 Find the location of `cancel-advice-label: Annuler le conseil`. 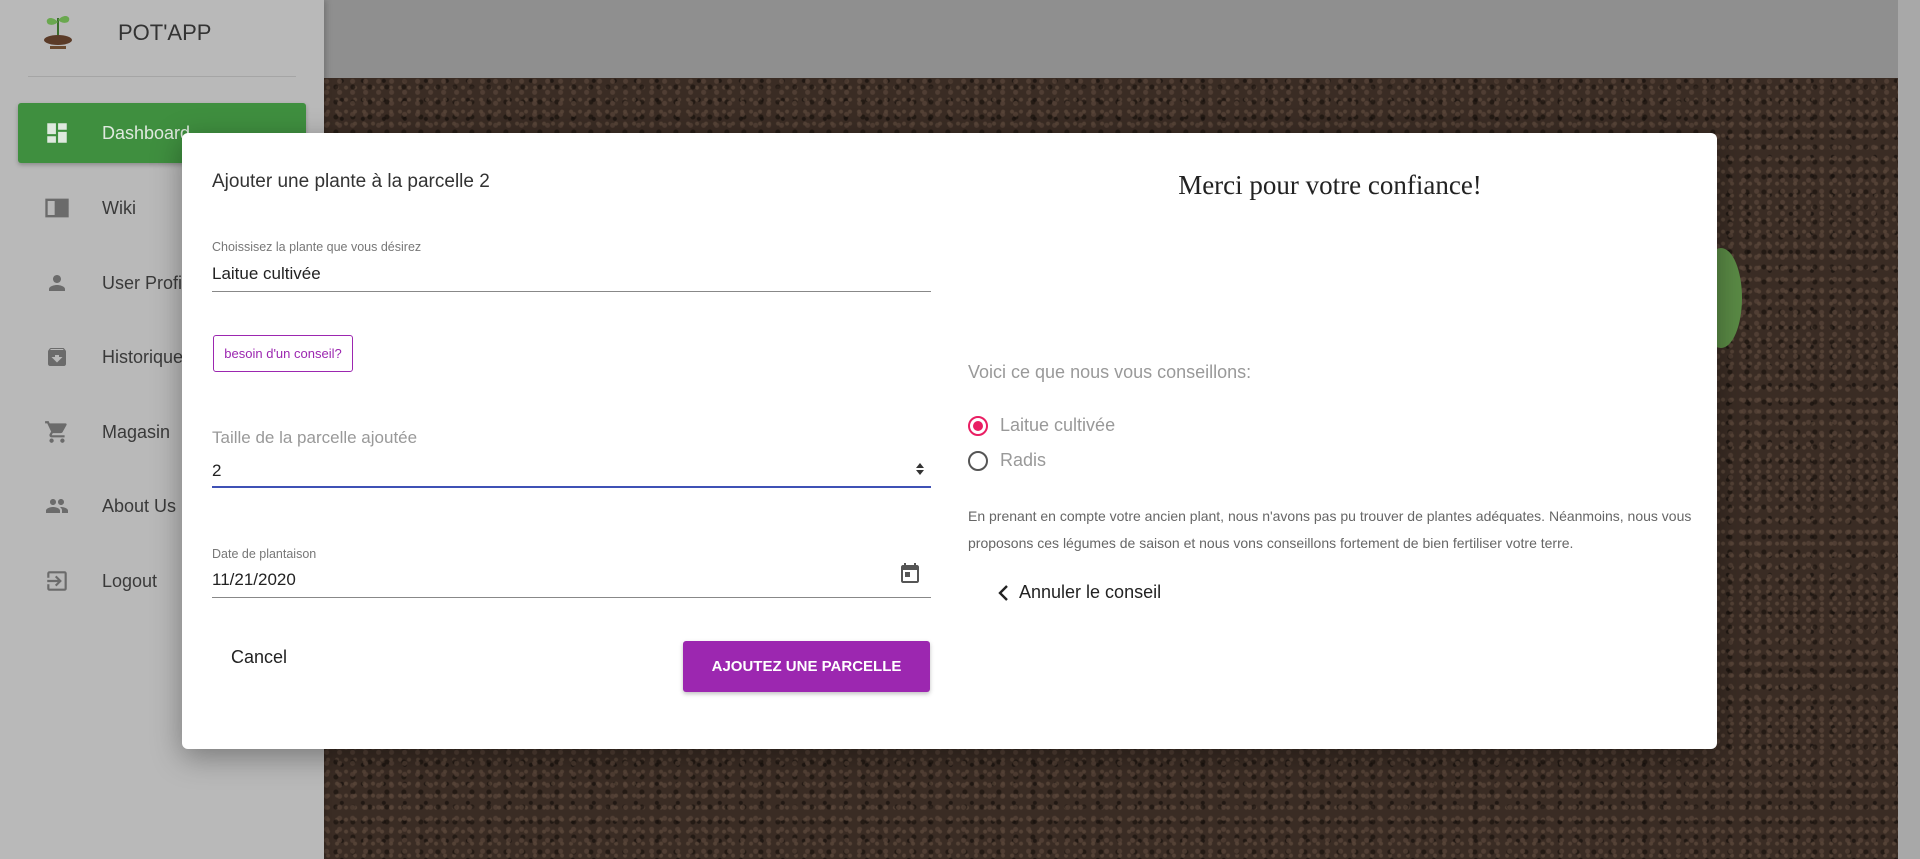

cancel-advice-label: Annuler le conseil is located at coordinates (1090, 592).